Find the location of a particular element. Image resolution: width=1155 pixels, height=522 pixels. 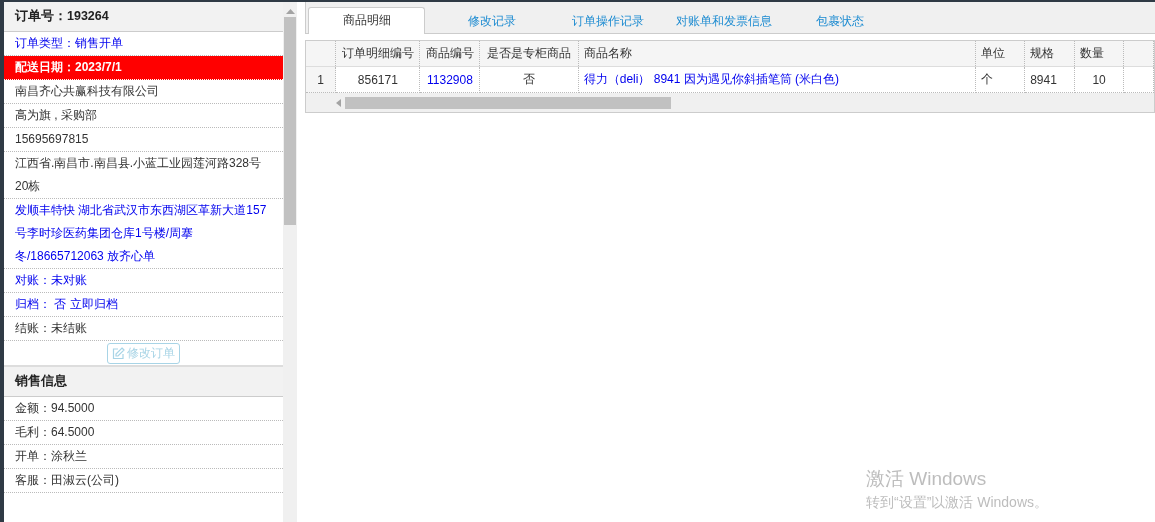

sales-info-heading: 销售信息 is located at coordinates (143, 382).